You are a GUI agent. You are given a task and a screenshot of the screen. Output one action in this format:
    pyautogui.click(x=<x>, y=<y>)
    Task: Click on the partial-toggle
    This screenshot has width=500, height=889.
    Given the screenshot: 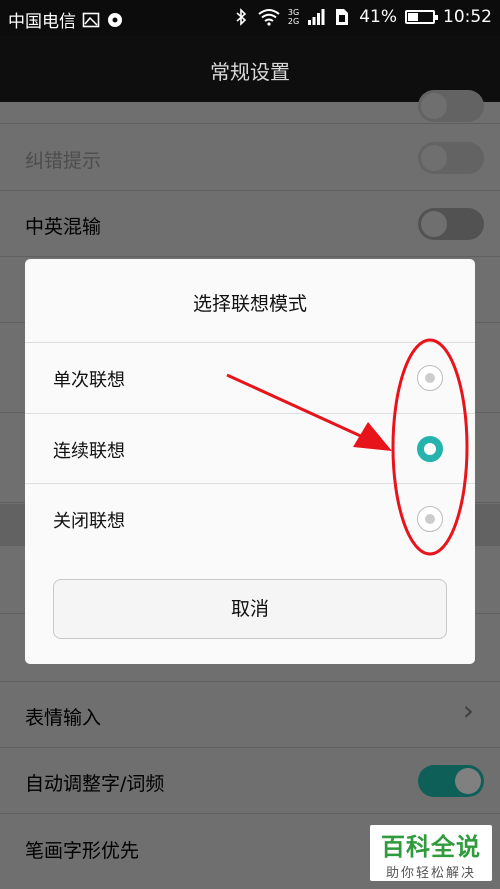 What is the action you would take?
    pyautogui.click(x=451, y=106)
    